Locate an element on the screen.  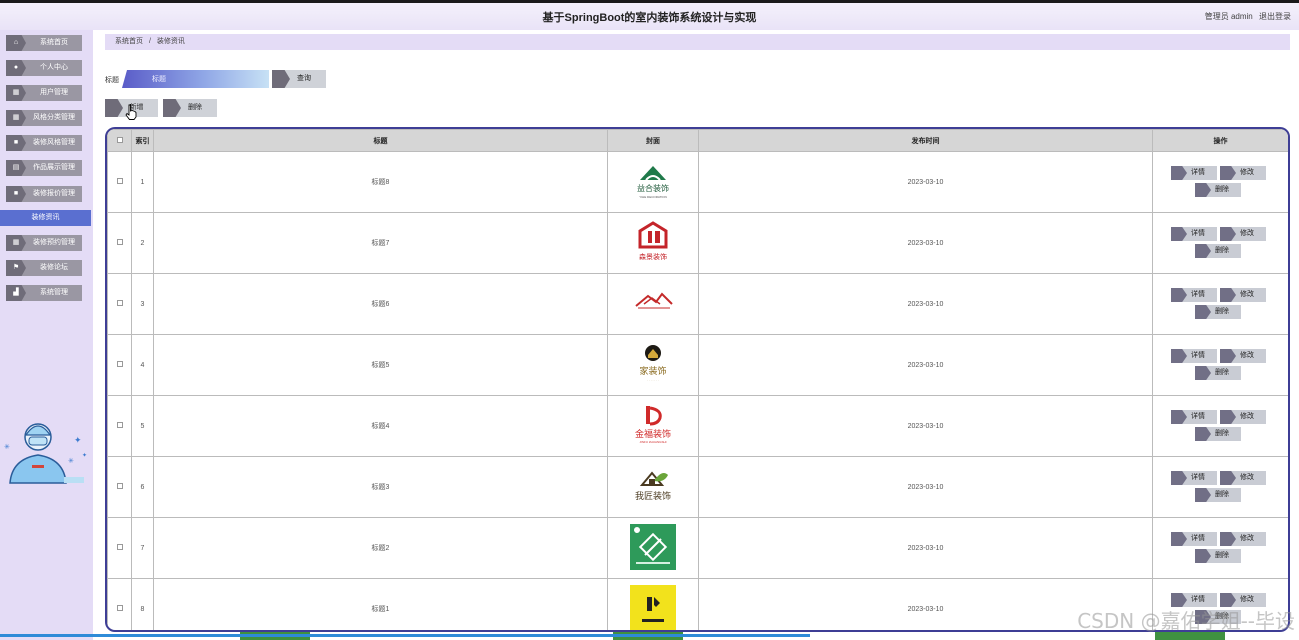
home-icon: ⌂ is located at coordinates (16, 43).